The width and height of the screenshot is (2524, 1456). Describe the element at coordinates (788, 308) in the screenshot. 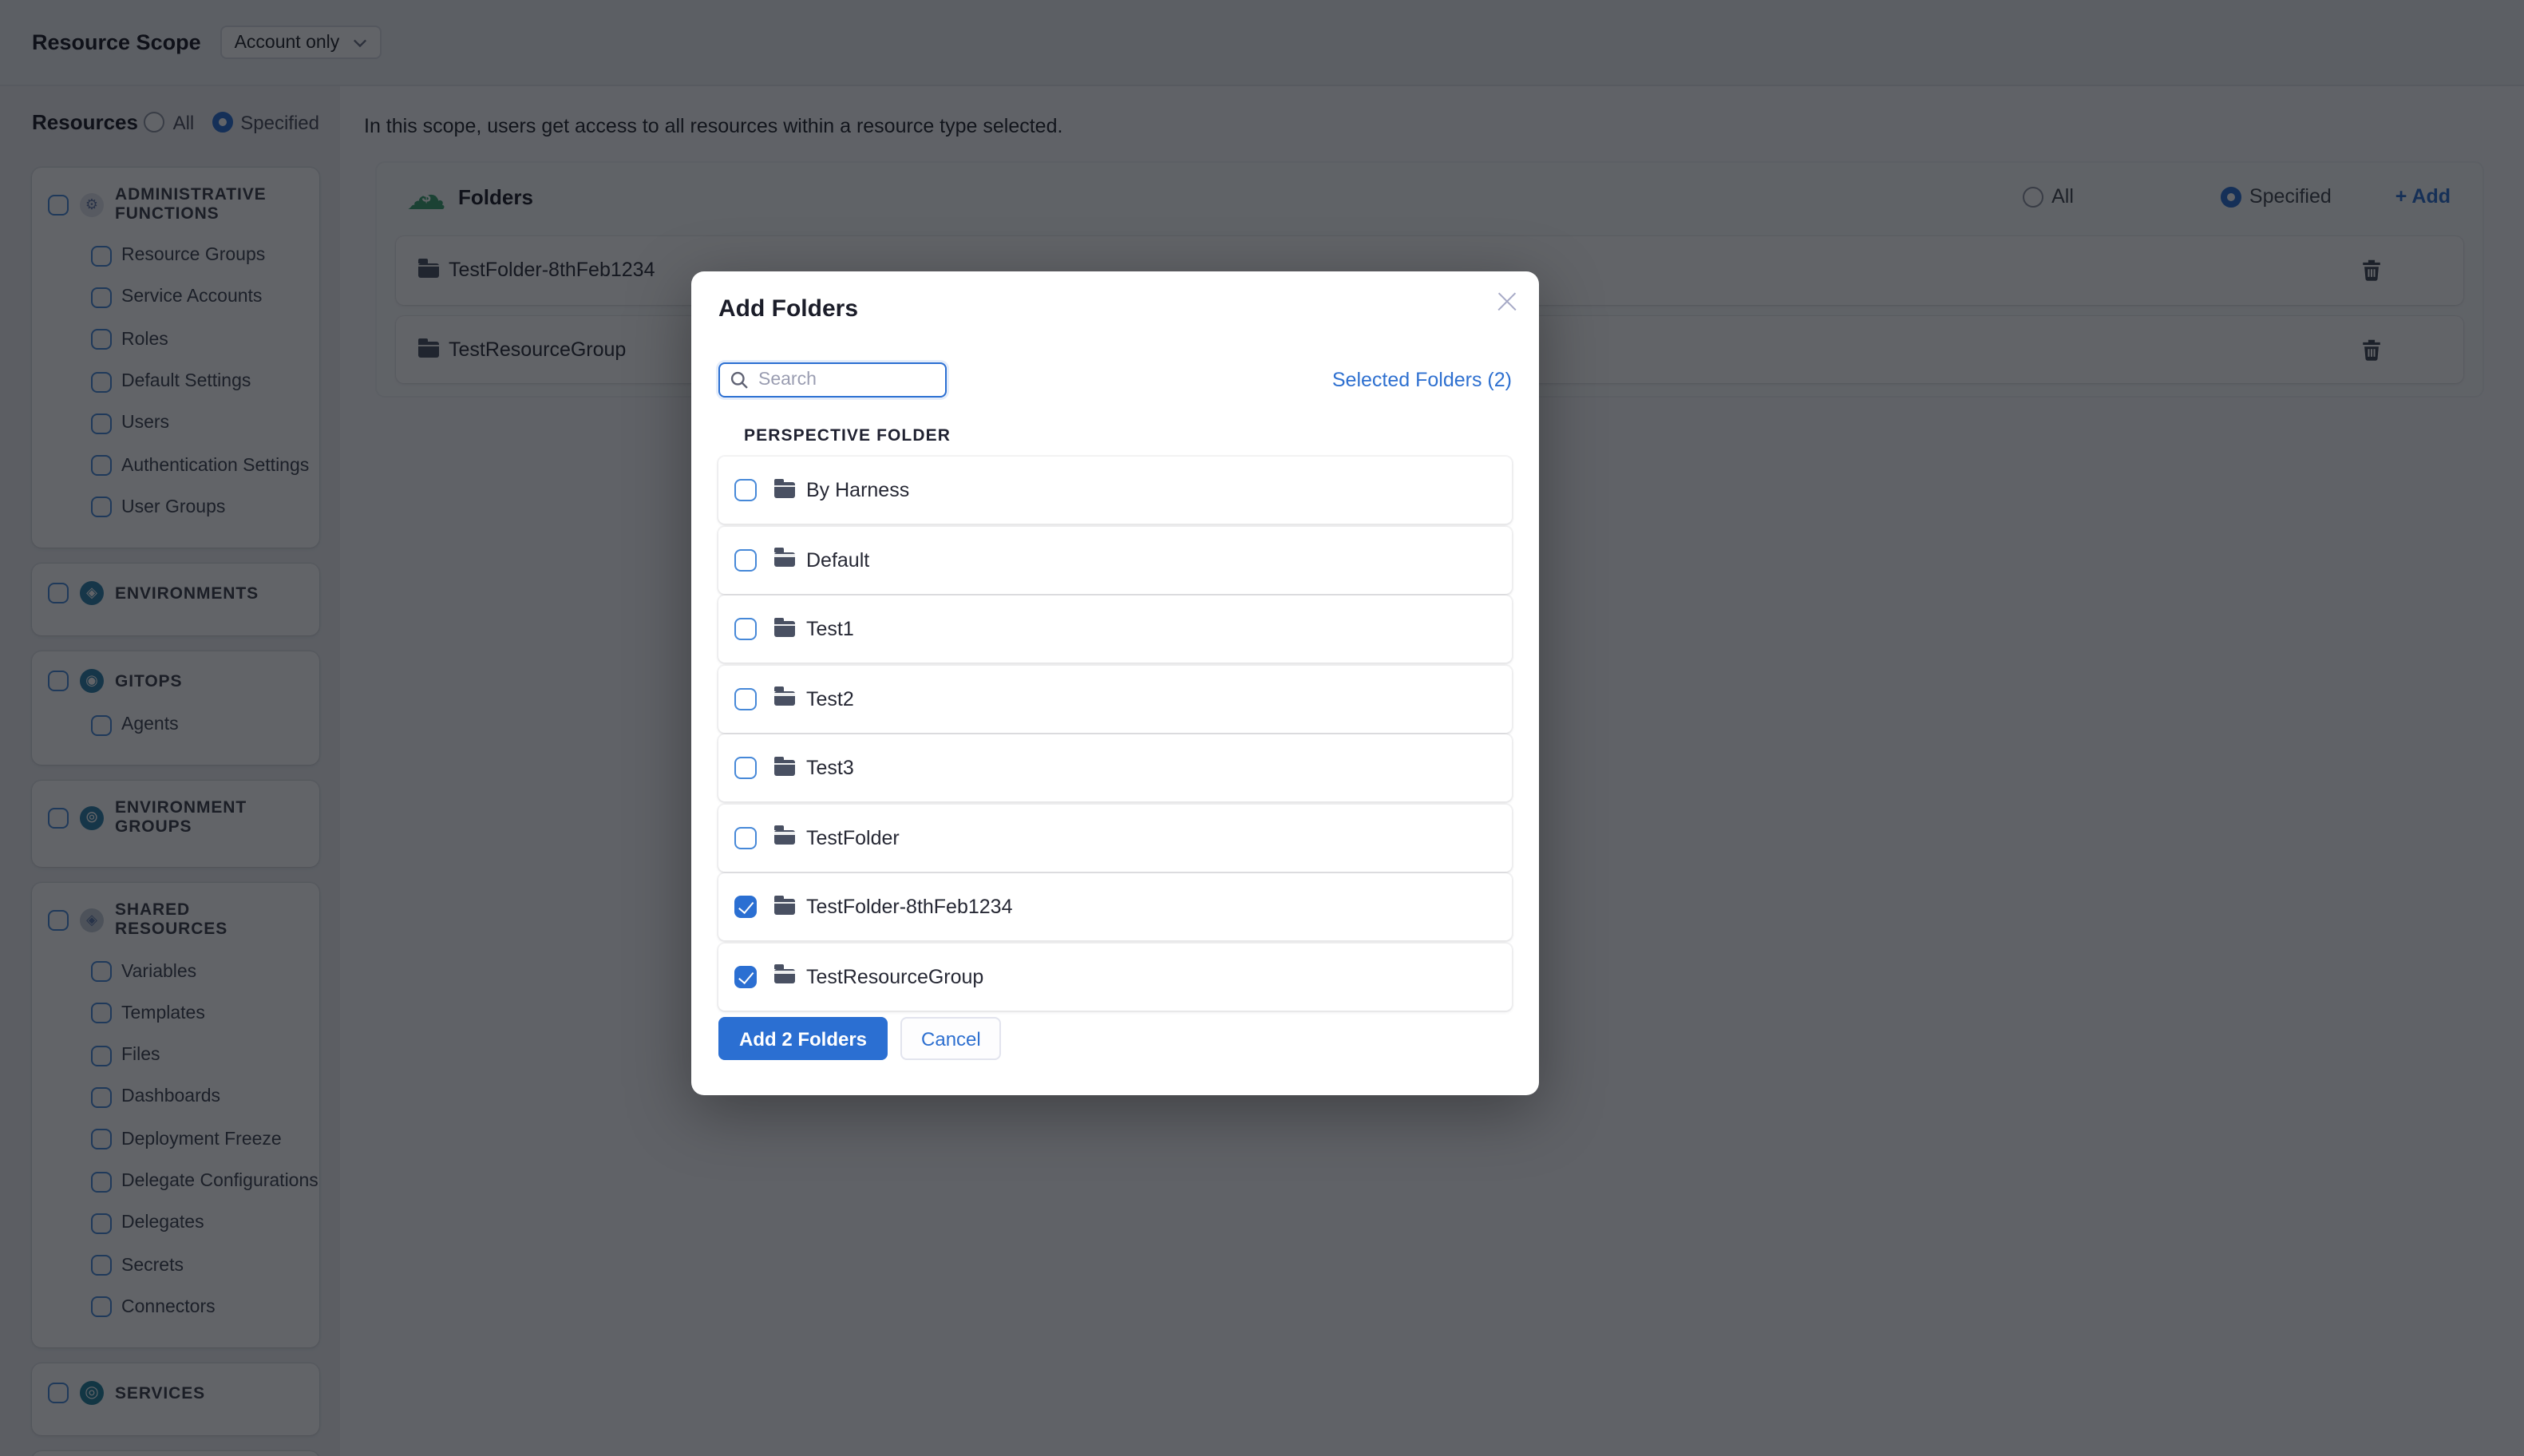

I see `modal-title: Add Folders` at that location.